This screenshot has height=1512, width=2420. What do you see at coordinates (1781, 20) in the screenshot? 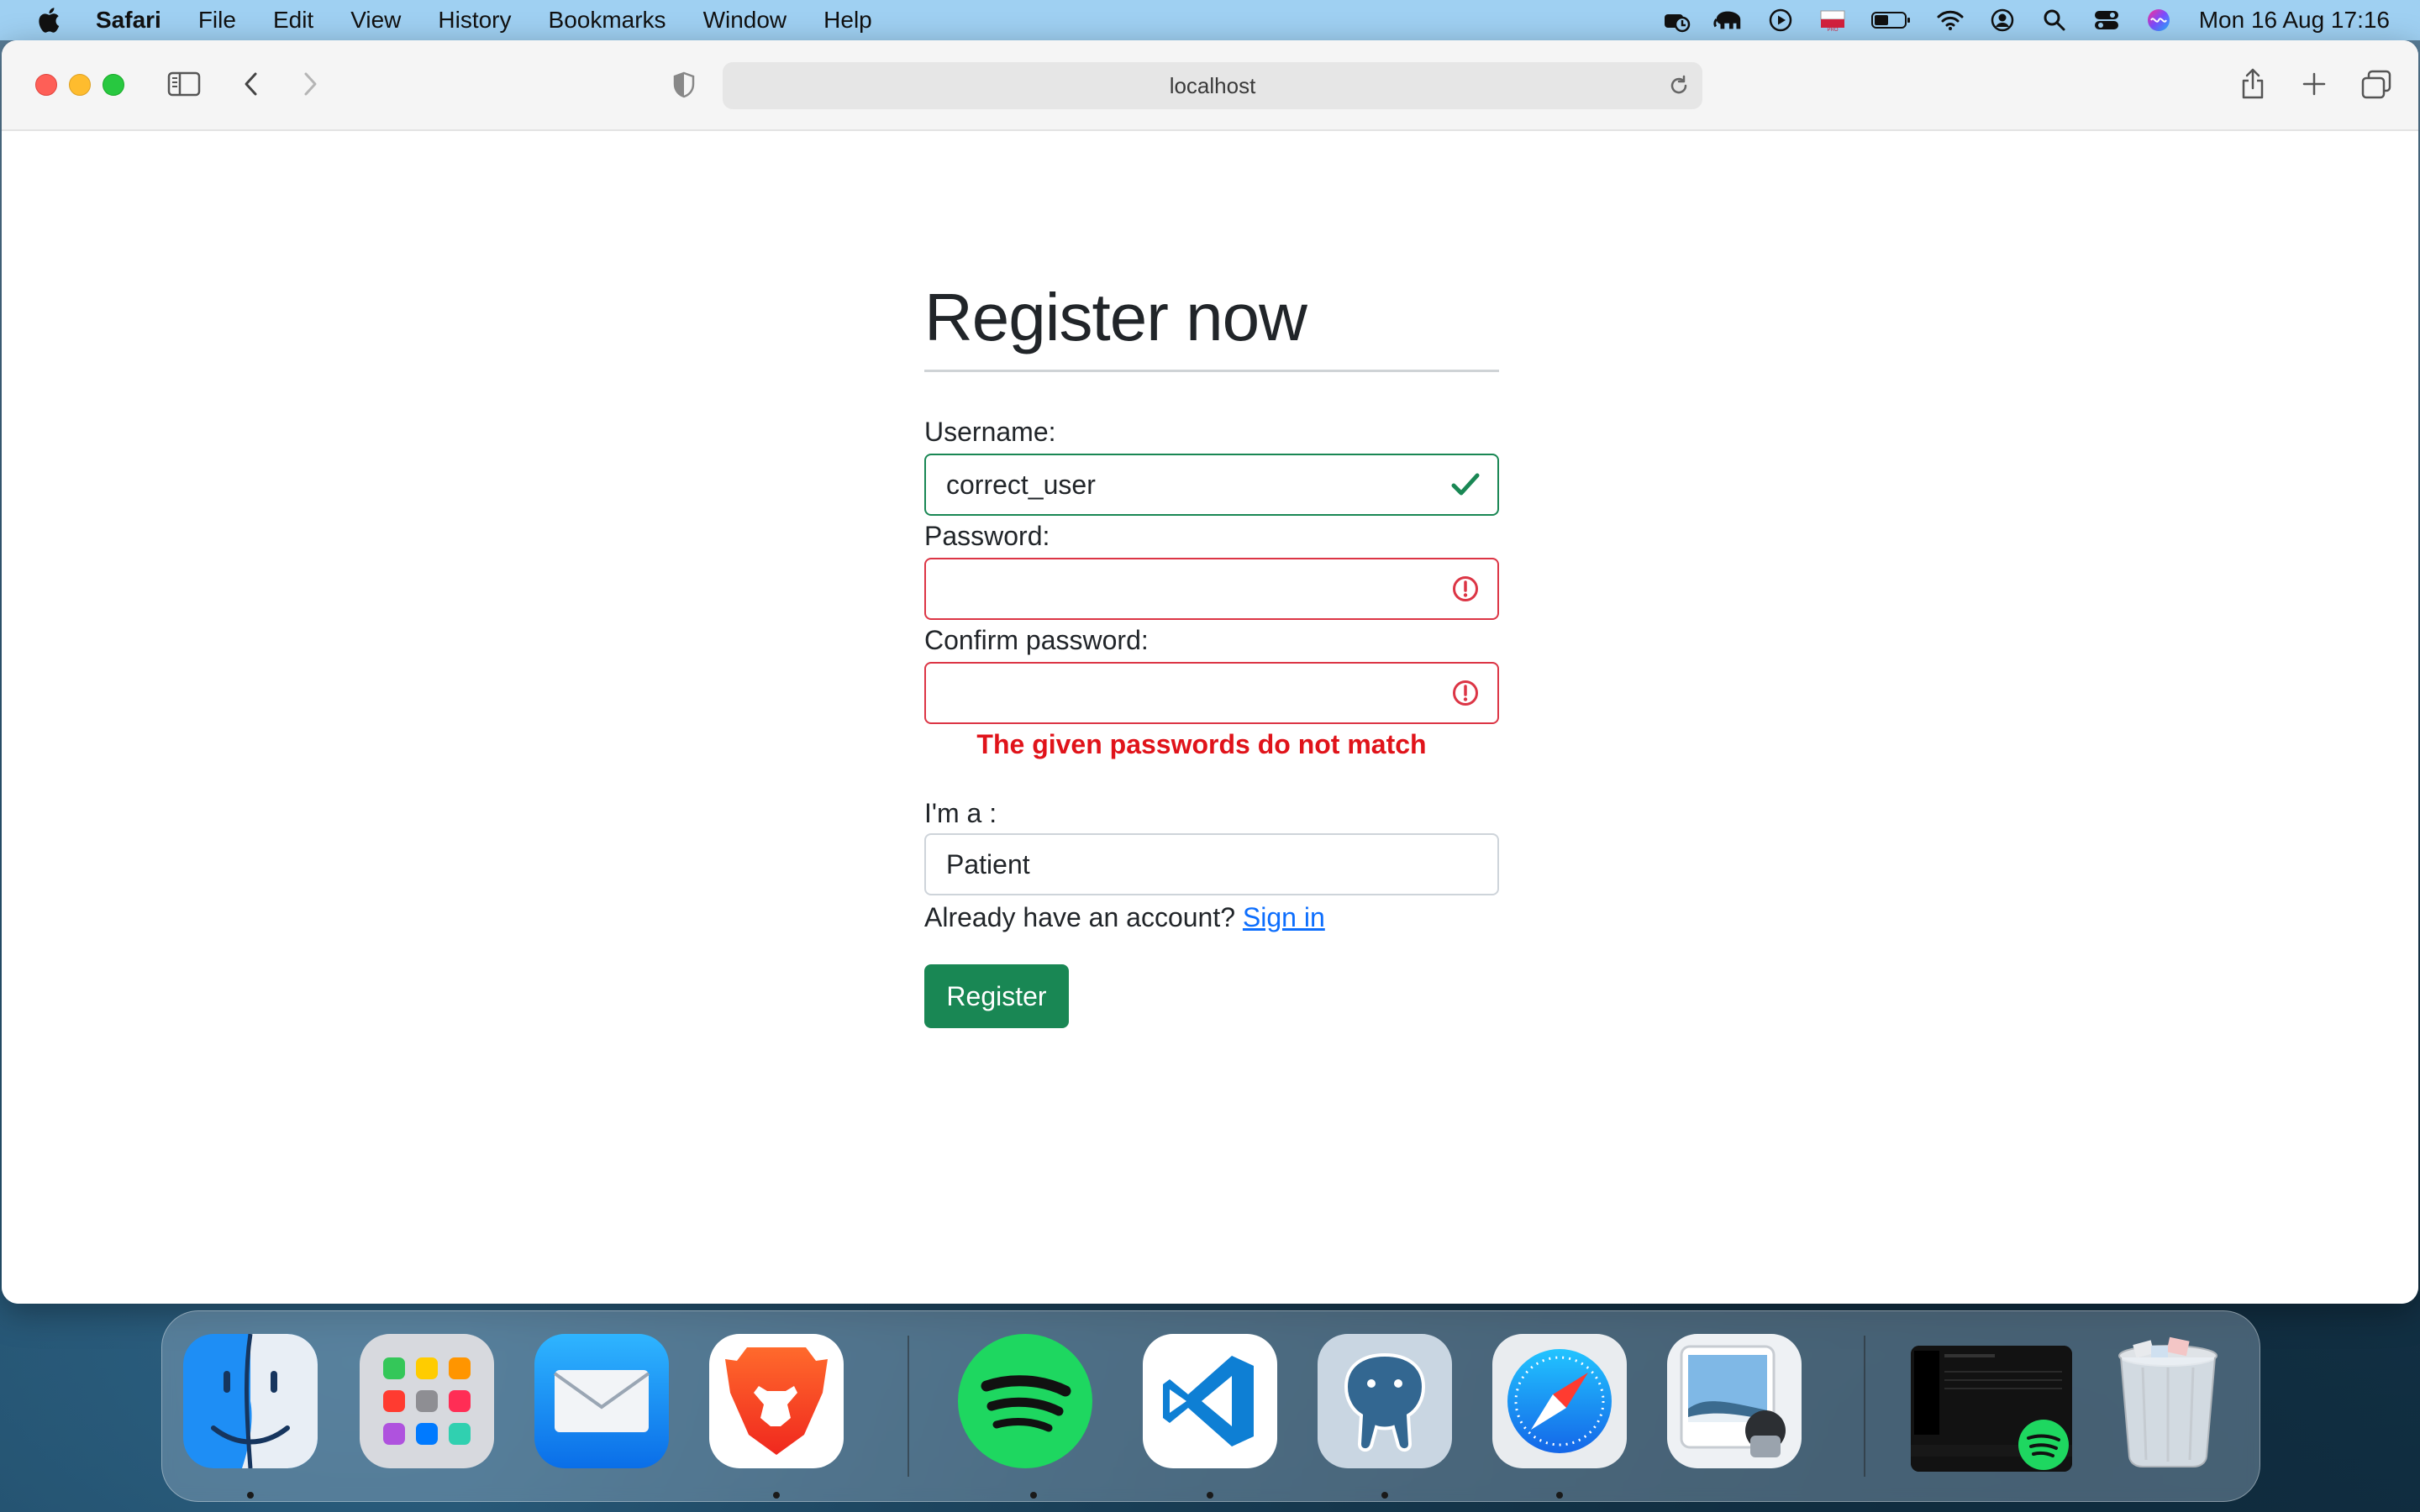
I see `play-circle-icon` at bounding box center [1781, 20].